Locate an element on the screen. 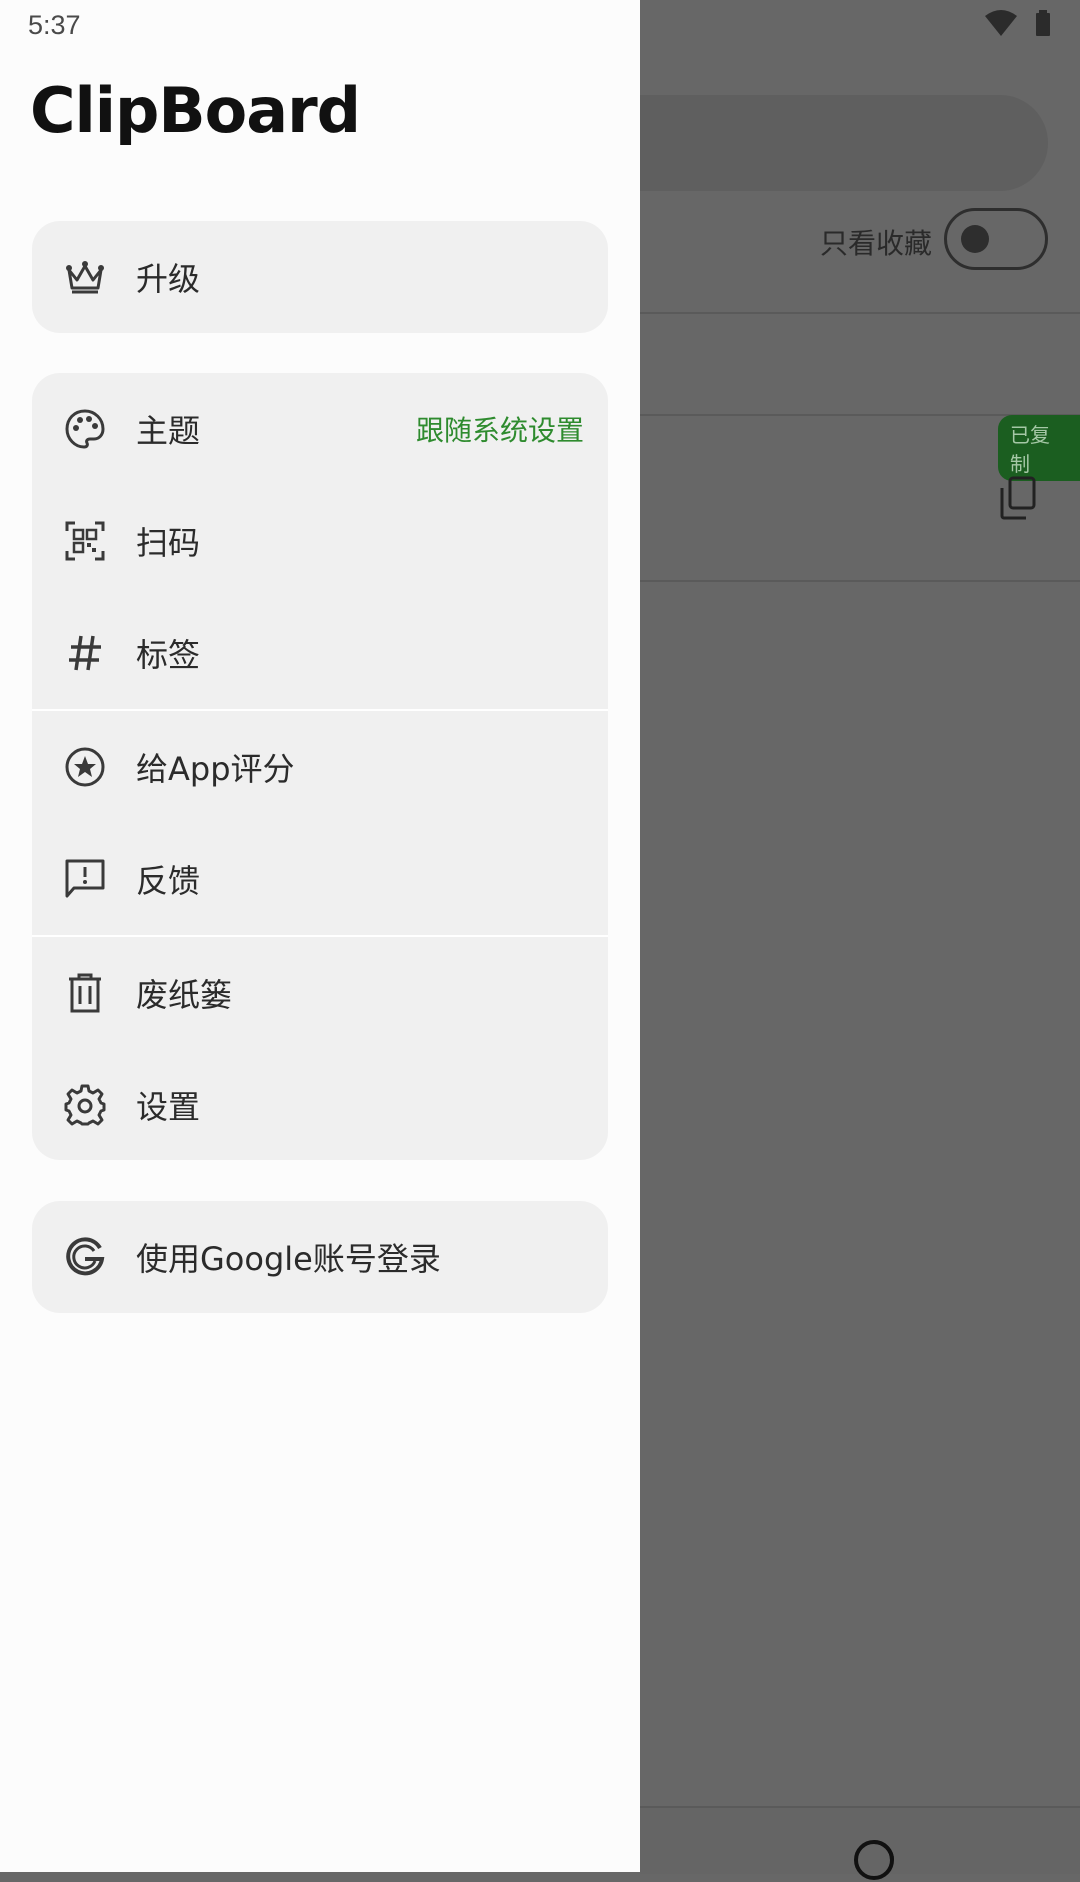 This screenshot has height=1882, width=1080. copied-badge: 已复制 is located at coordinates (1039, 448).